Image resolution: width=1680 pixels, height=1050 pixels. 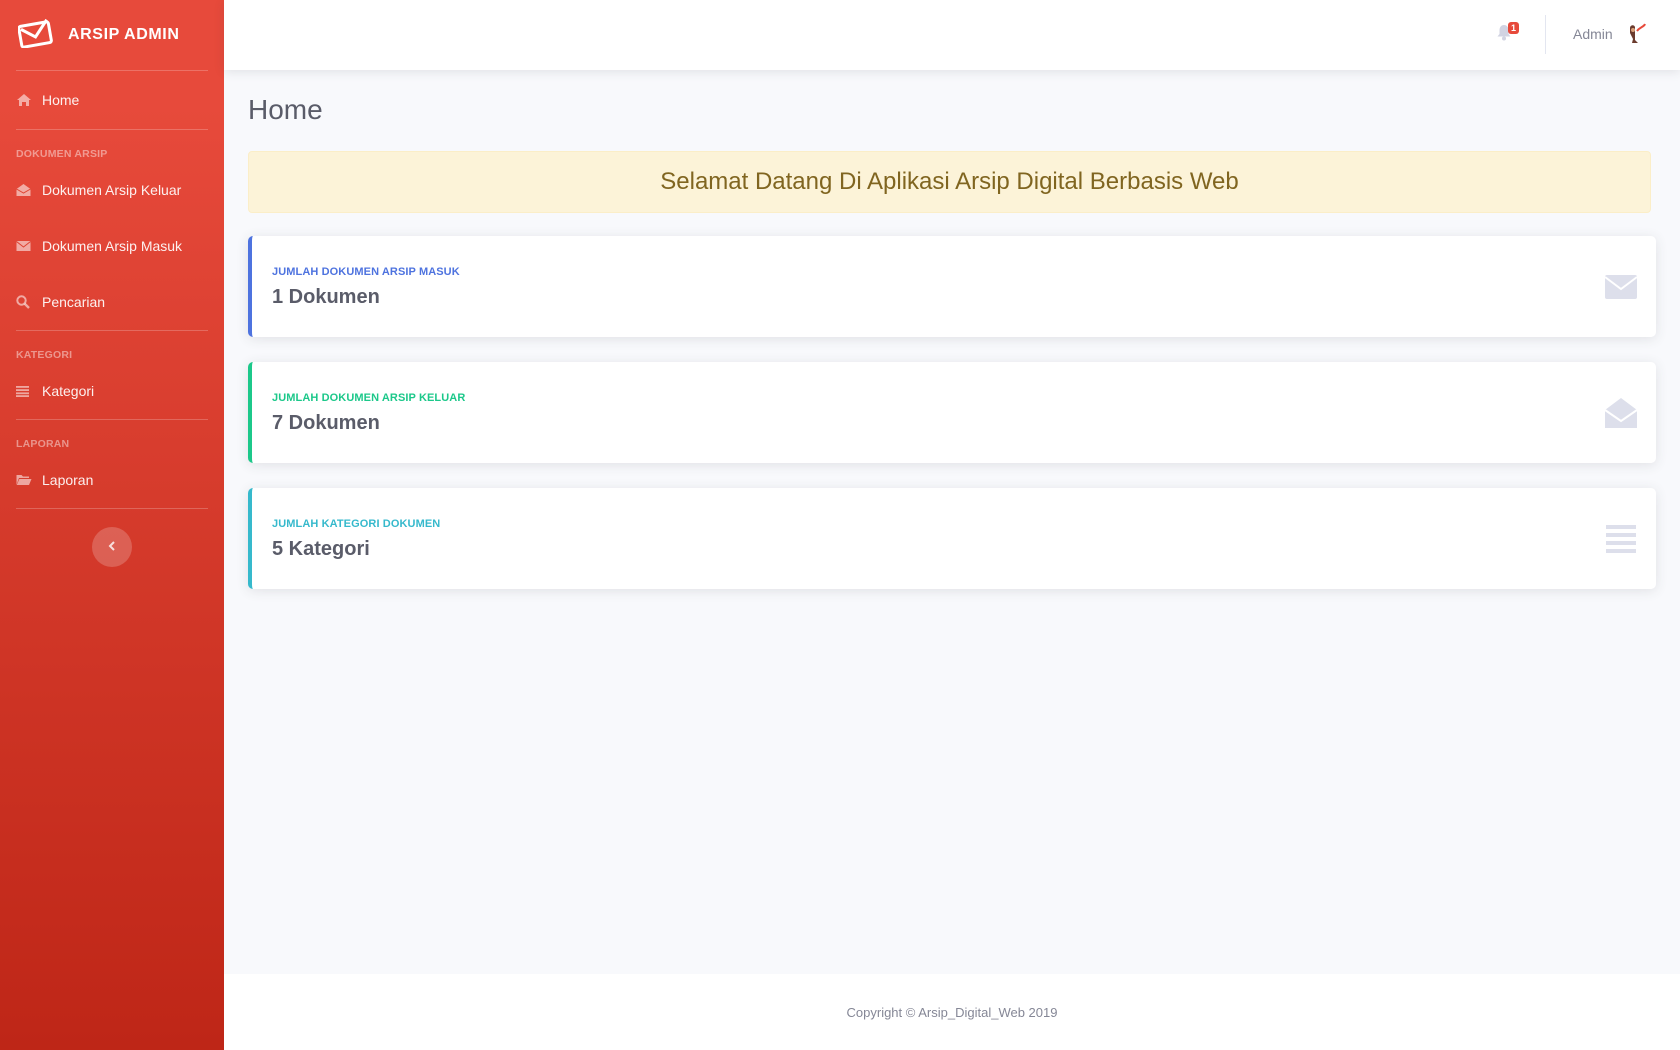 I want to click on user-name: Admin, so click(x=1593, y=34).